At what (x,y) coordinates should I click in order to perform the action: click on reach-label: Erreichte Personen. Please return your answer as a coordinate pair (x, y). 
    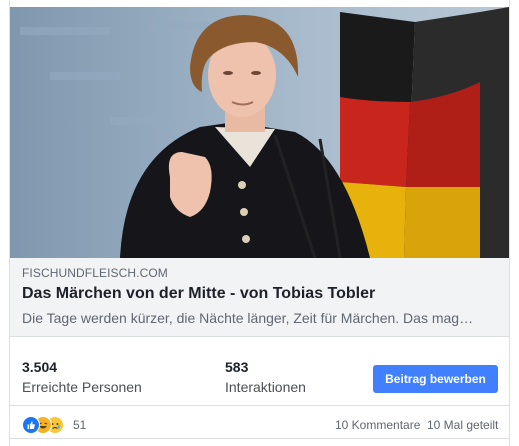
    Looking at the image, I should click on (82, 387).